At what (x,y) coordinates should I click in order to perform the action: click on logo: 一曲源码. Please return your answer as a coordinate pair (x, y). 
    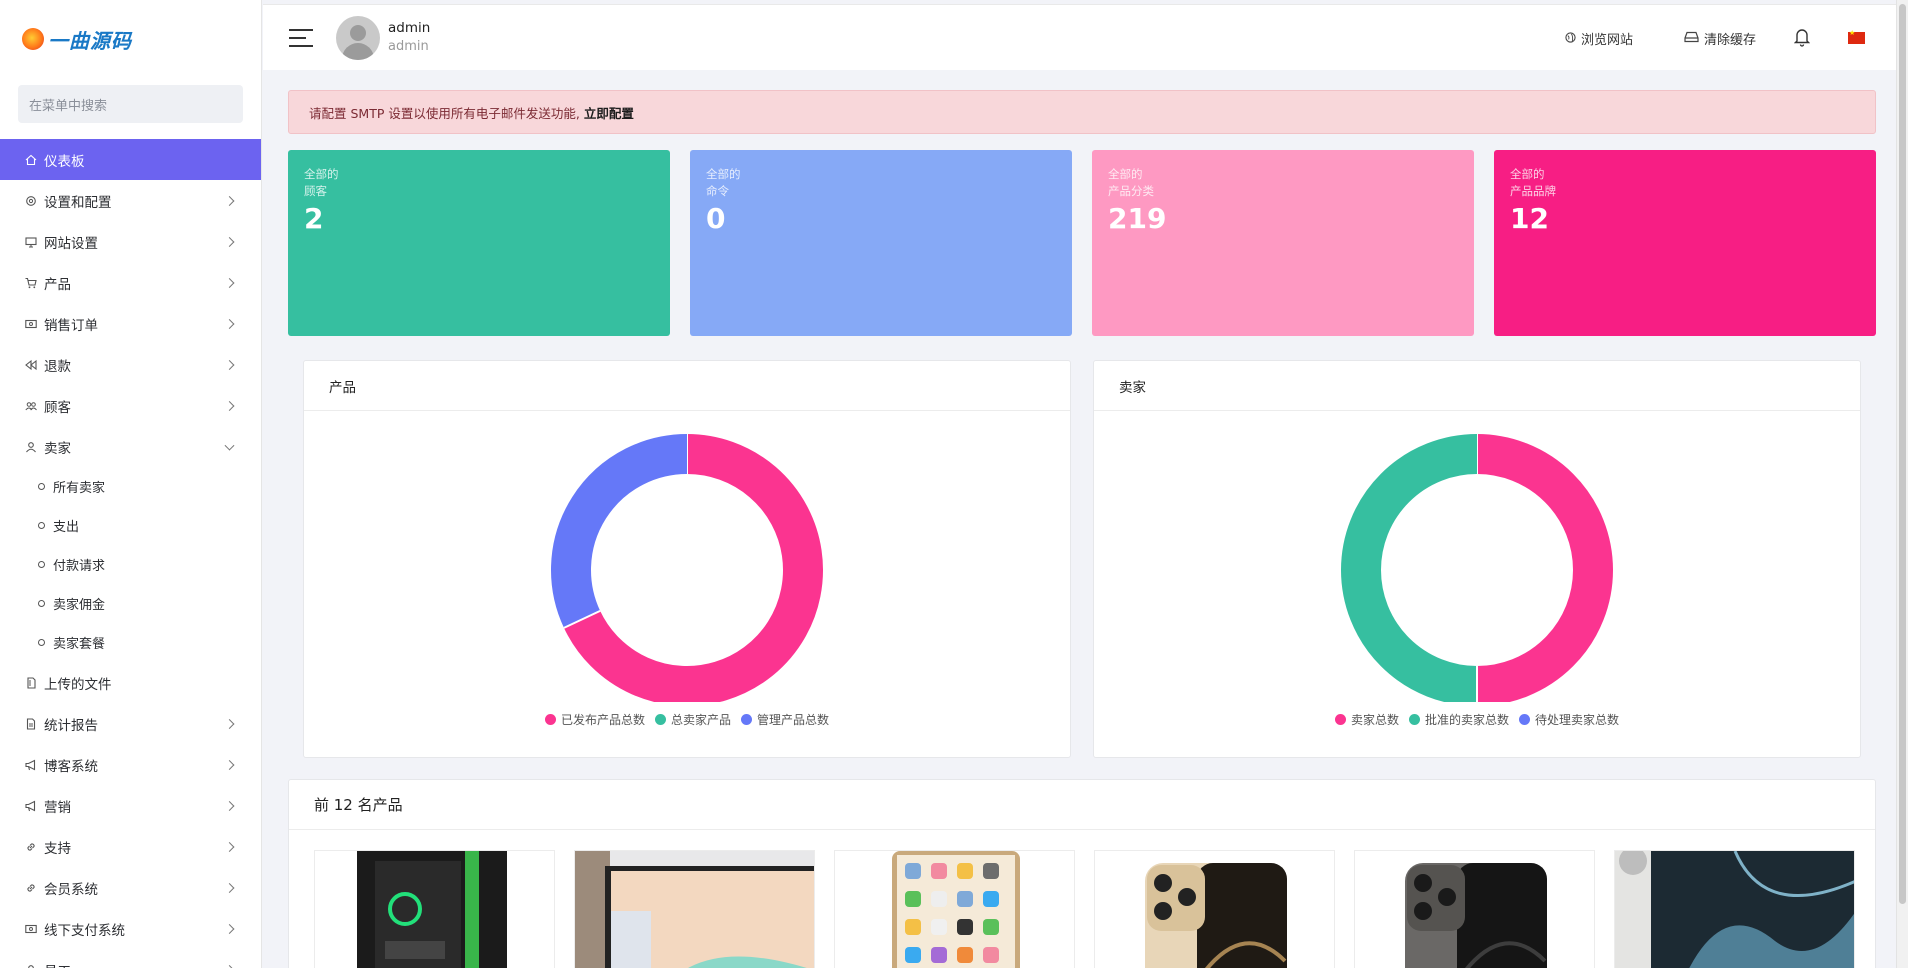
    Looking at the image, I should click on (130, 39).